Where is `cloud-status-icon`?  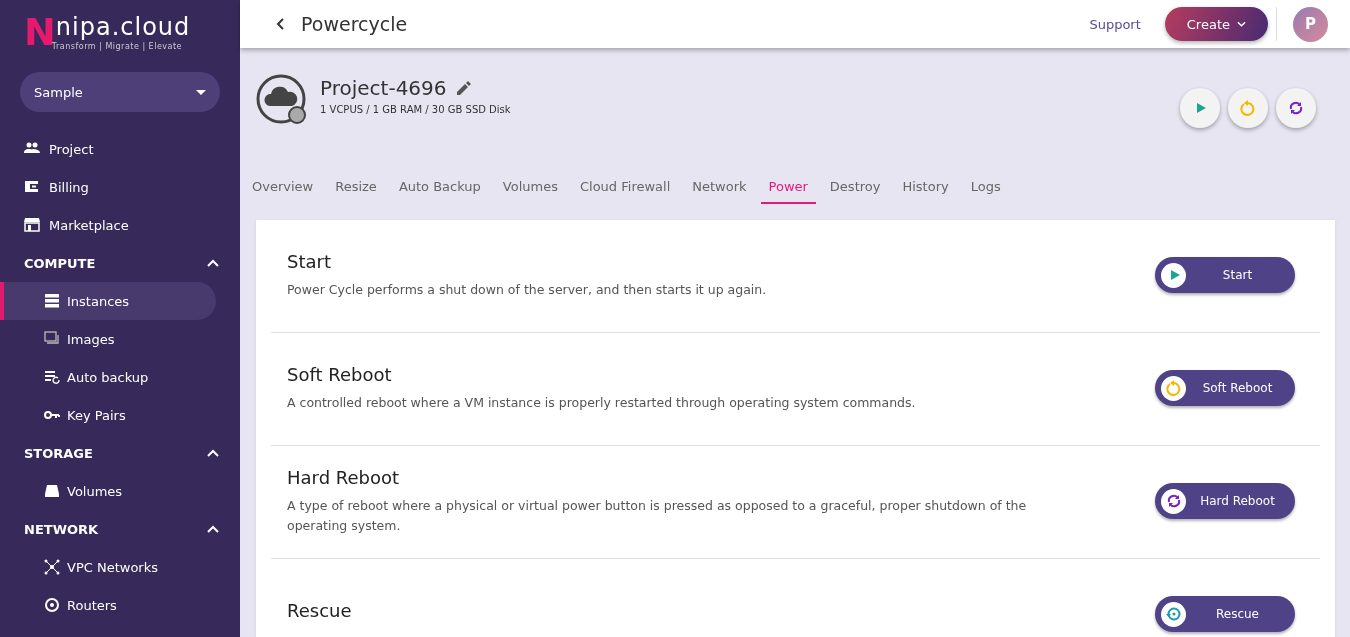
cloud-status-icon is located at coordinates (282, 100).